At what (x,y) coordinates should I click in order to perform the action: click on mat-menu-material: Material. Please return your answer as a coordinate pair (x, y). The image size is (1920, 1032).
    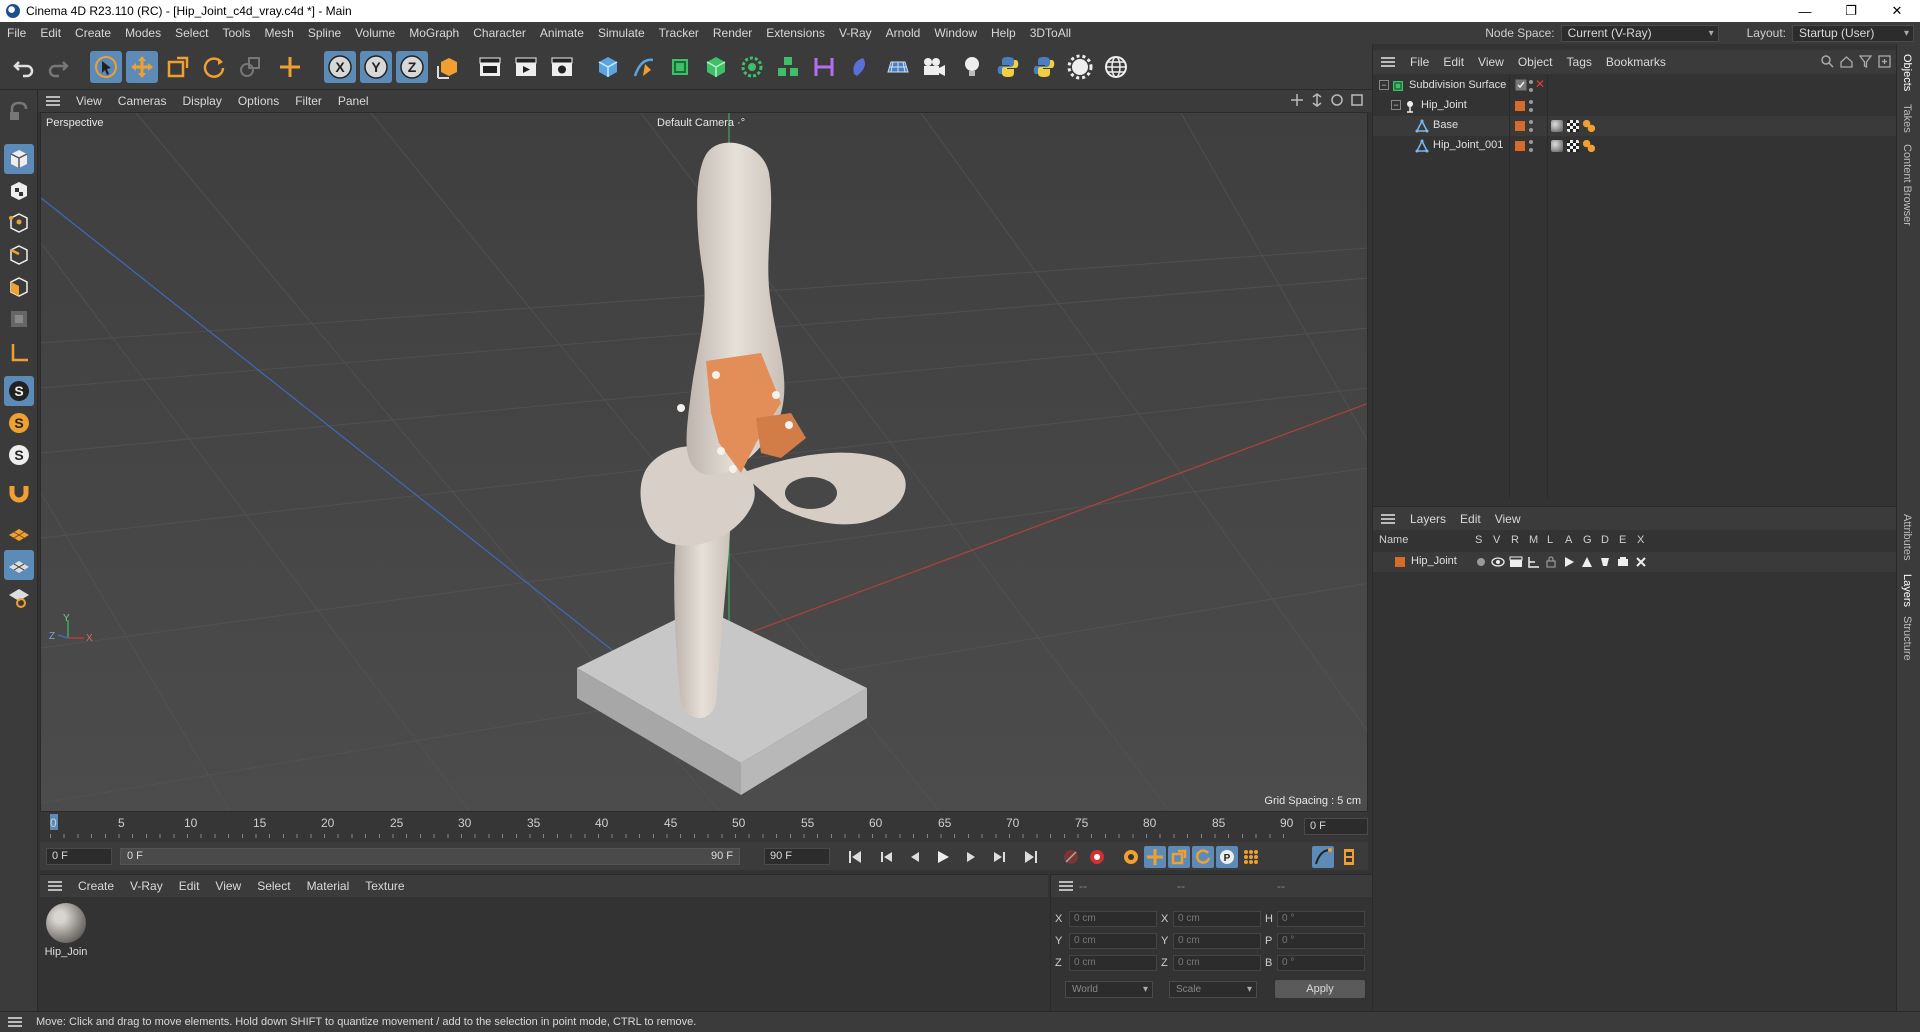
    Looking at the image, I should click on (328, 886).